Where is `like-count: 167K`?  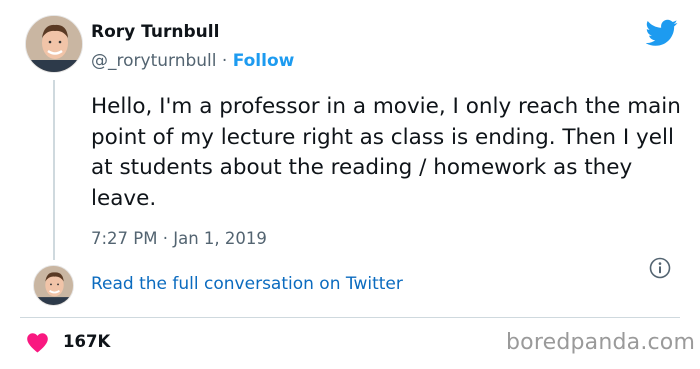
like-count: 167K is located at coordinates (87, 341).